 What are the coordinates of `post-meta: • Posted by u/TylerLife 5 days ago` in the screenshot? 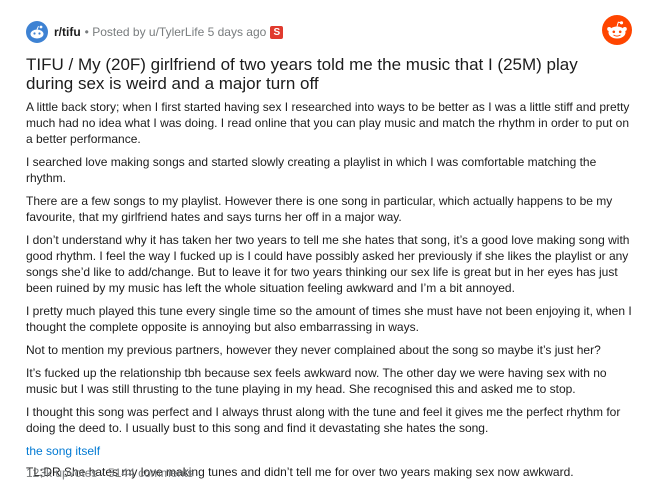 It's located at (175, 32).